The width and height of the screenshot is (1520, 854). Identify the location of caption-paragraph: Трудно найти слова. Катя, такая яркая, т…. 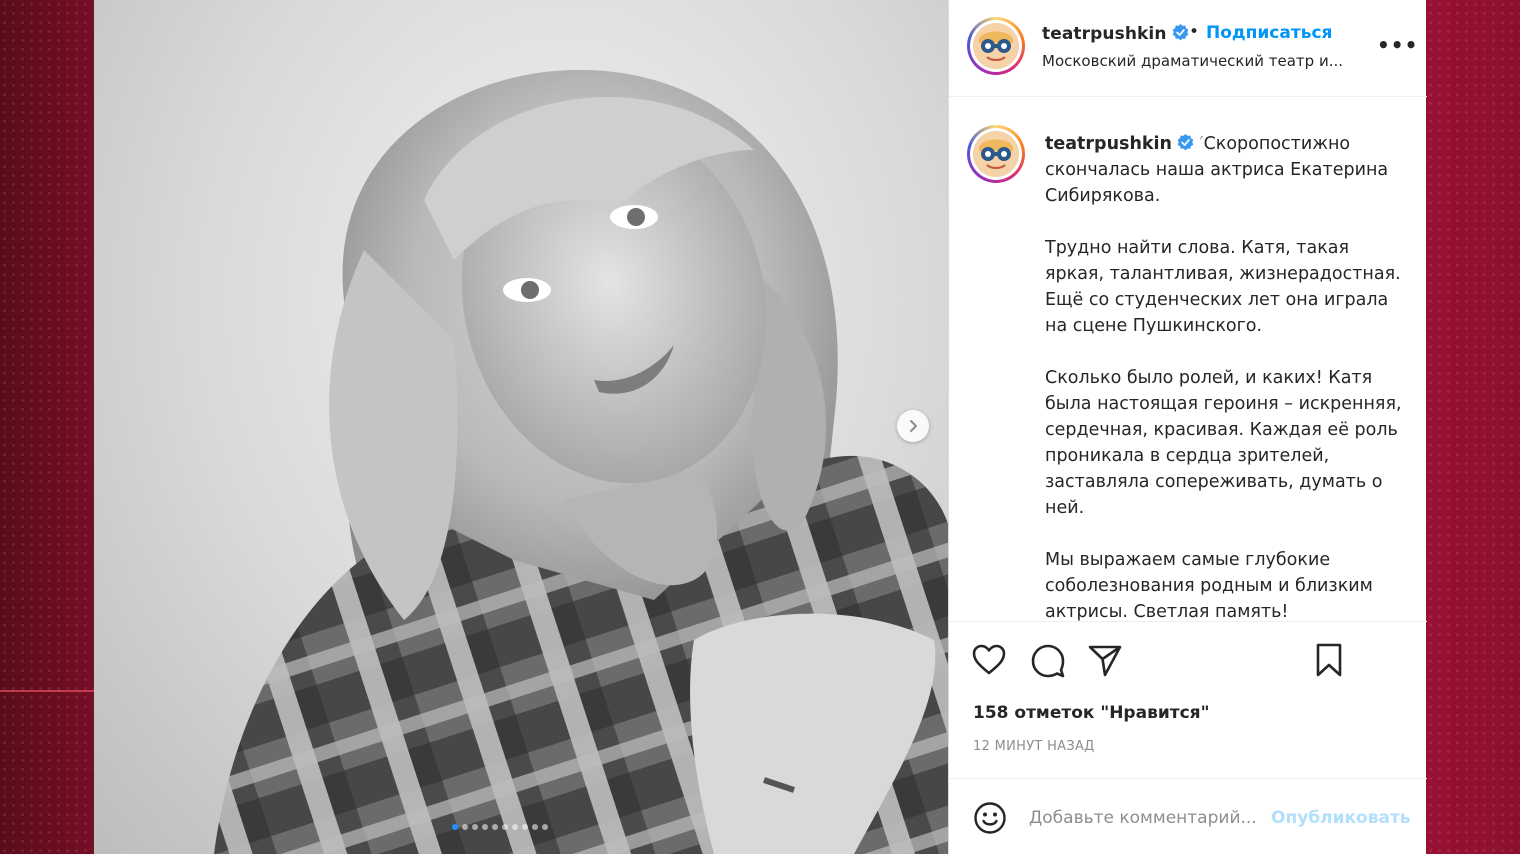
(1223, 287).